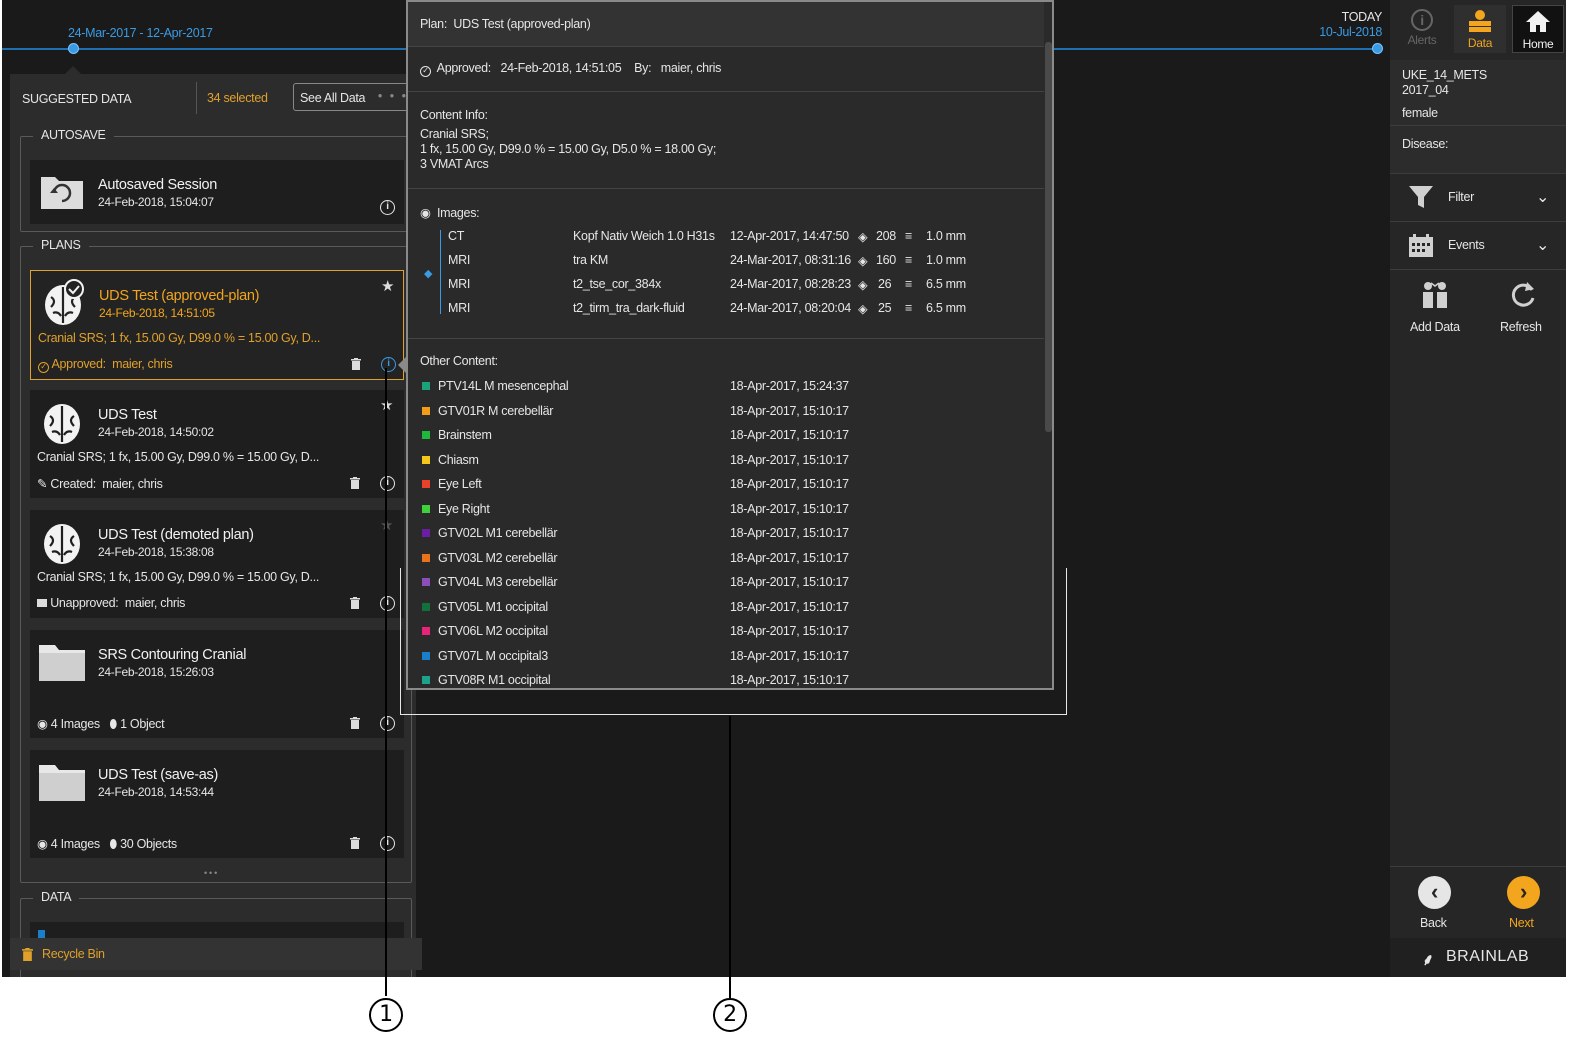  Describe the element at coordinates (733, 714) in the screenshot. I see `bracket-line` at that location.